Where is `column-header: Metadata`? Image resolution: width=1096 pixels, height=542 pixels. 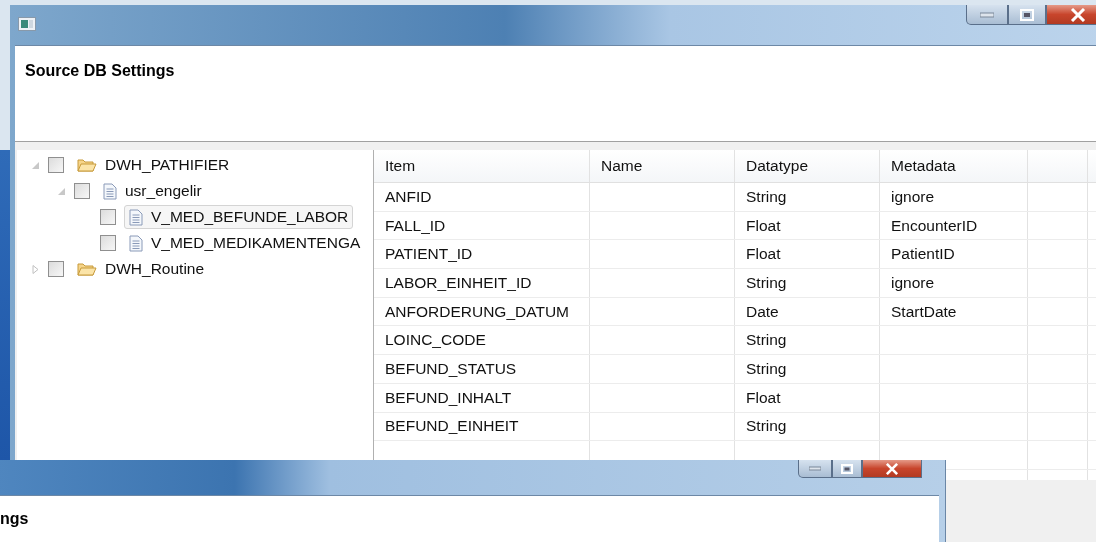 column-header: Metadata is located at coordinates (954, 166).